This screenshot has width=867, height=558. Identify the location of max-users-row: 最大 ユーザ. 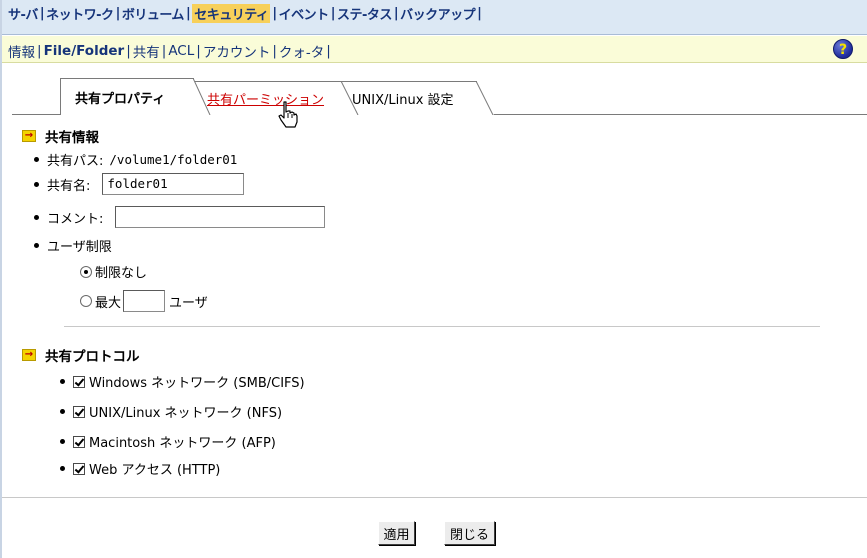
(144, 301).